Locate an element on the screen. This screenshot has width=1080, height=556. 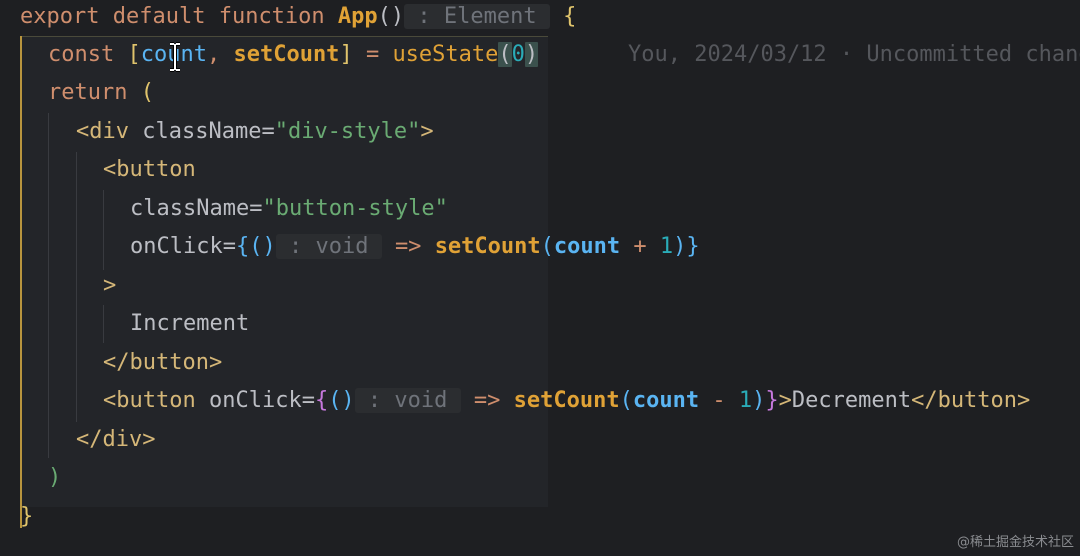
code-line-2: const [count, setCount] = useState(0) is located at coordinates (293, 55).